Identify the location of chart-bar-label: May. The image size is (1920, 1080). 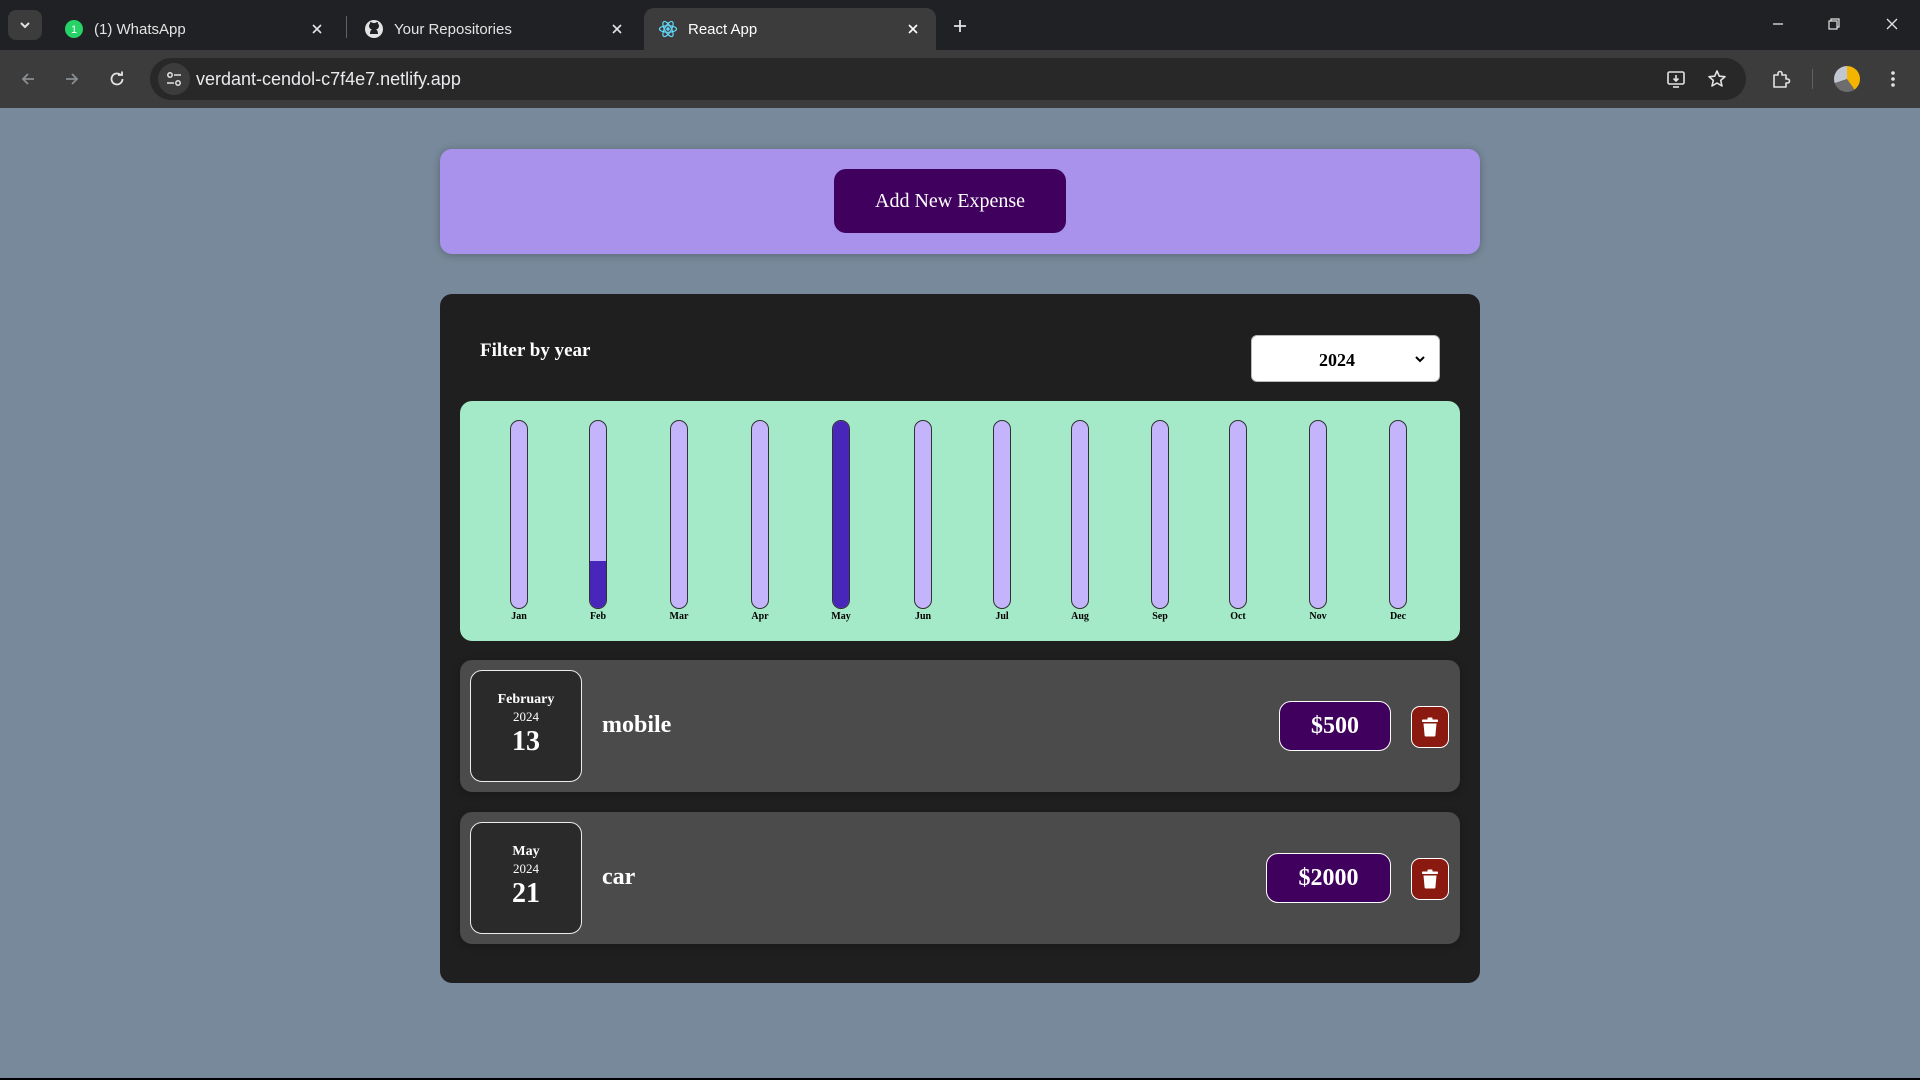
(841, 616).